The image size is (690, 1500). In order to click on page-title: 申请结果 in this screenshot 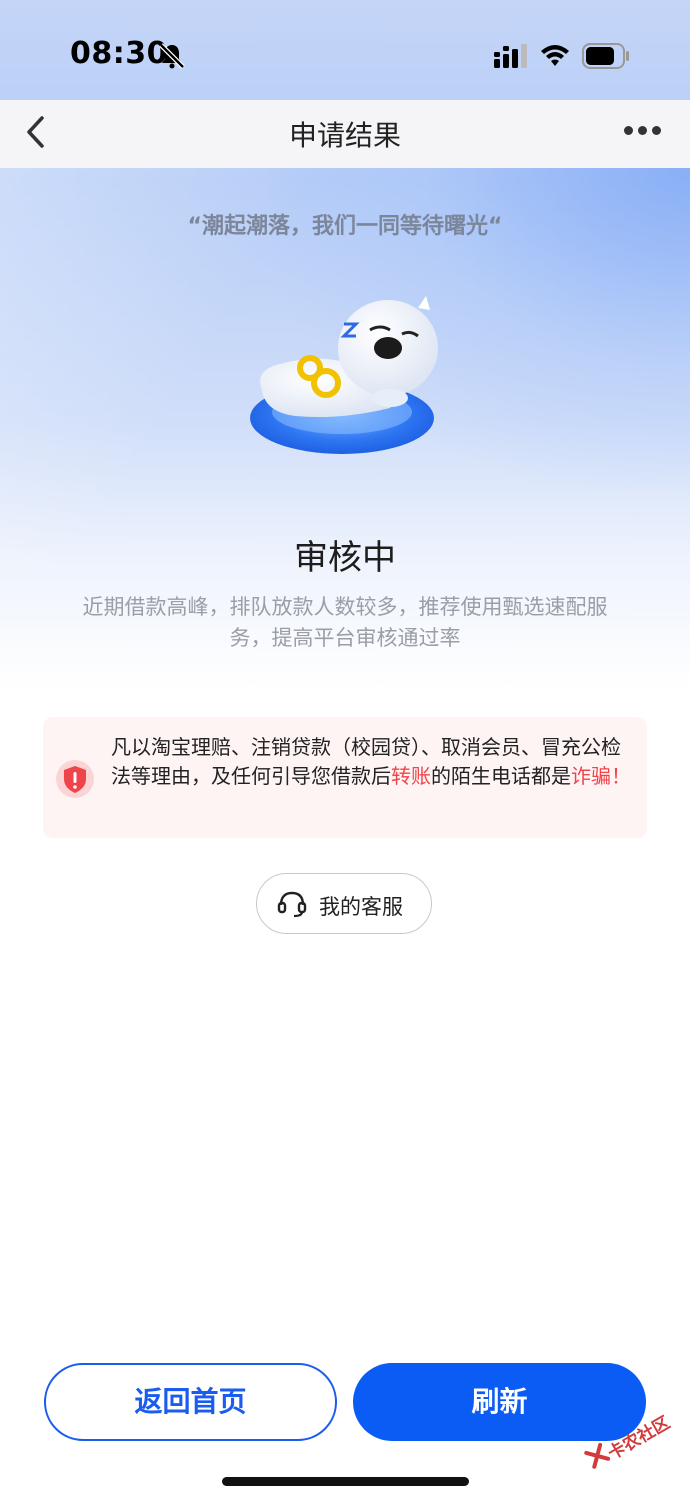, I will do `click(344, 135)`.